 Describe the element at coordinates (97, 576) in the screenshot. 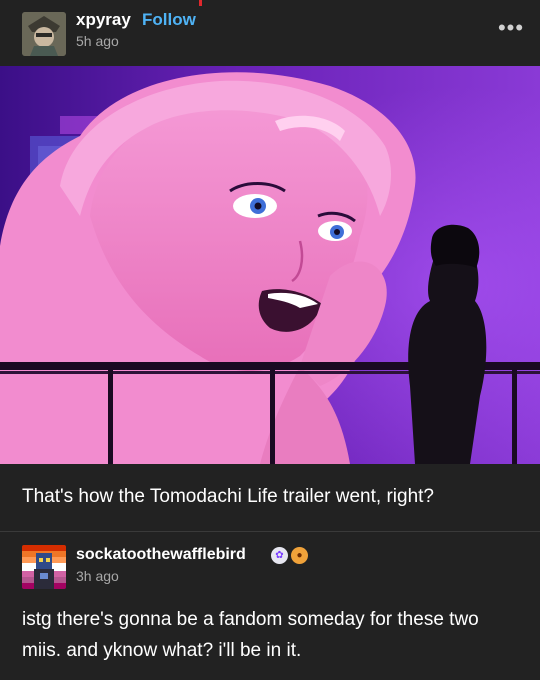

I see `reblog-timestamp: 3h ago` at that location.